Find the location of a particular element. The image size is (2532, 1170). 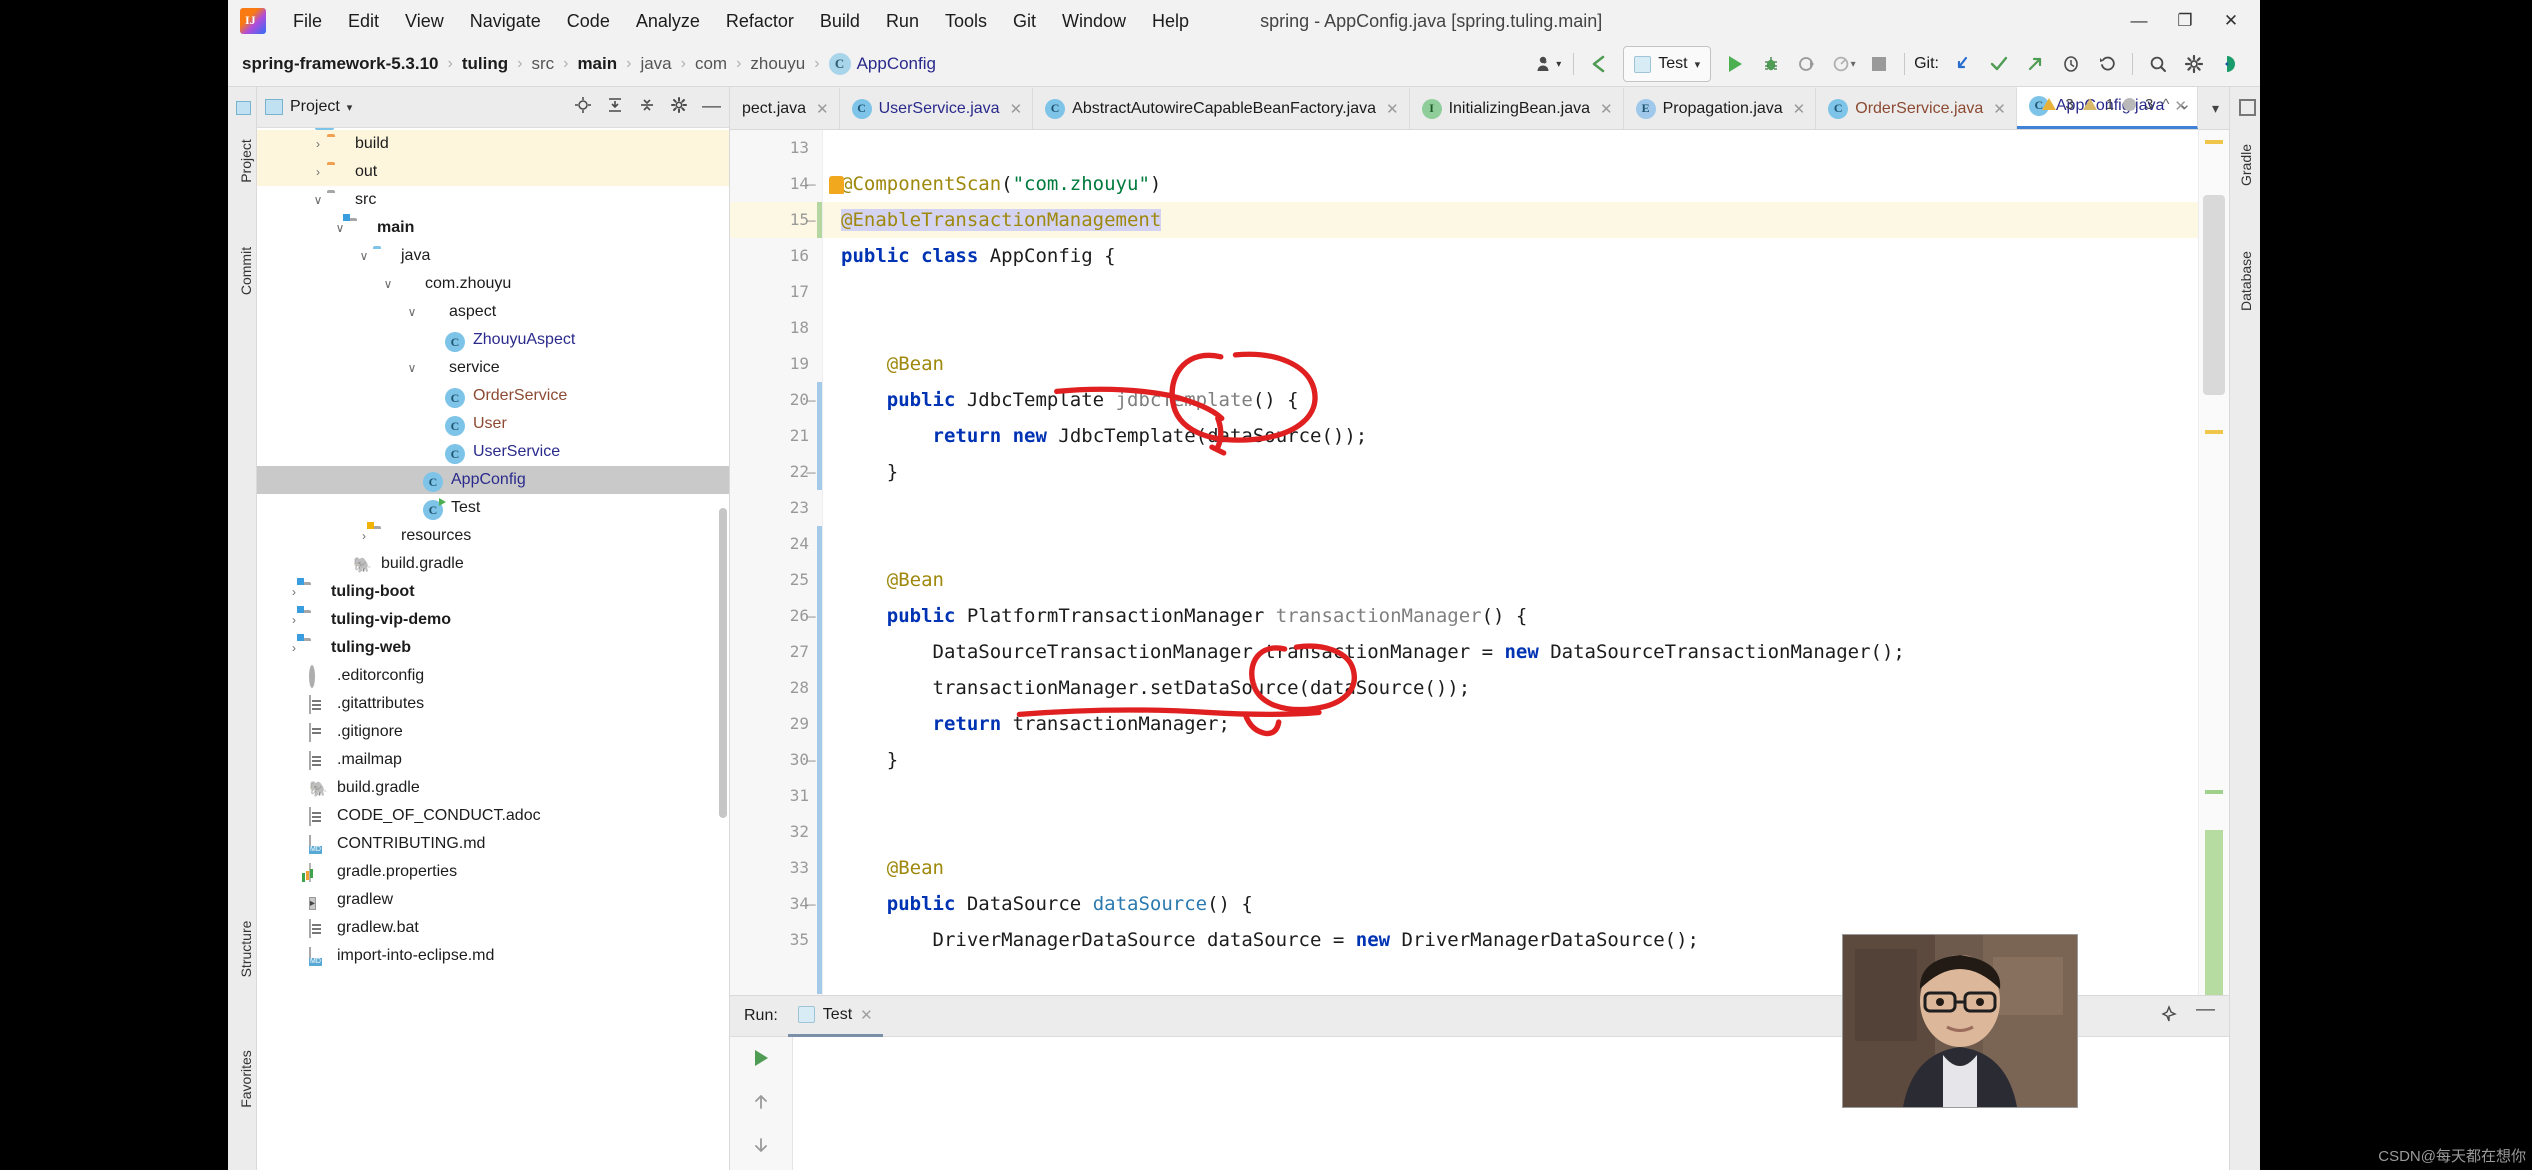

chevron-down-icon: ⌄ is located at coordinates (2184, 104).